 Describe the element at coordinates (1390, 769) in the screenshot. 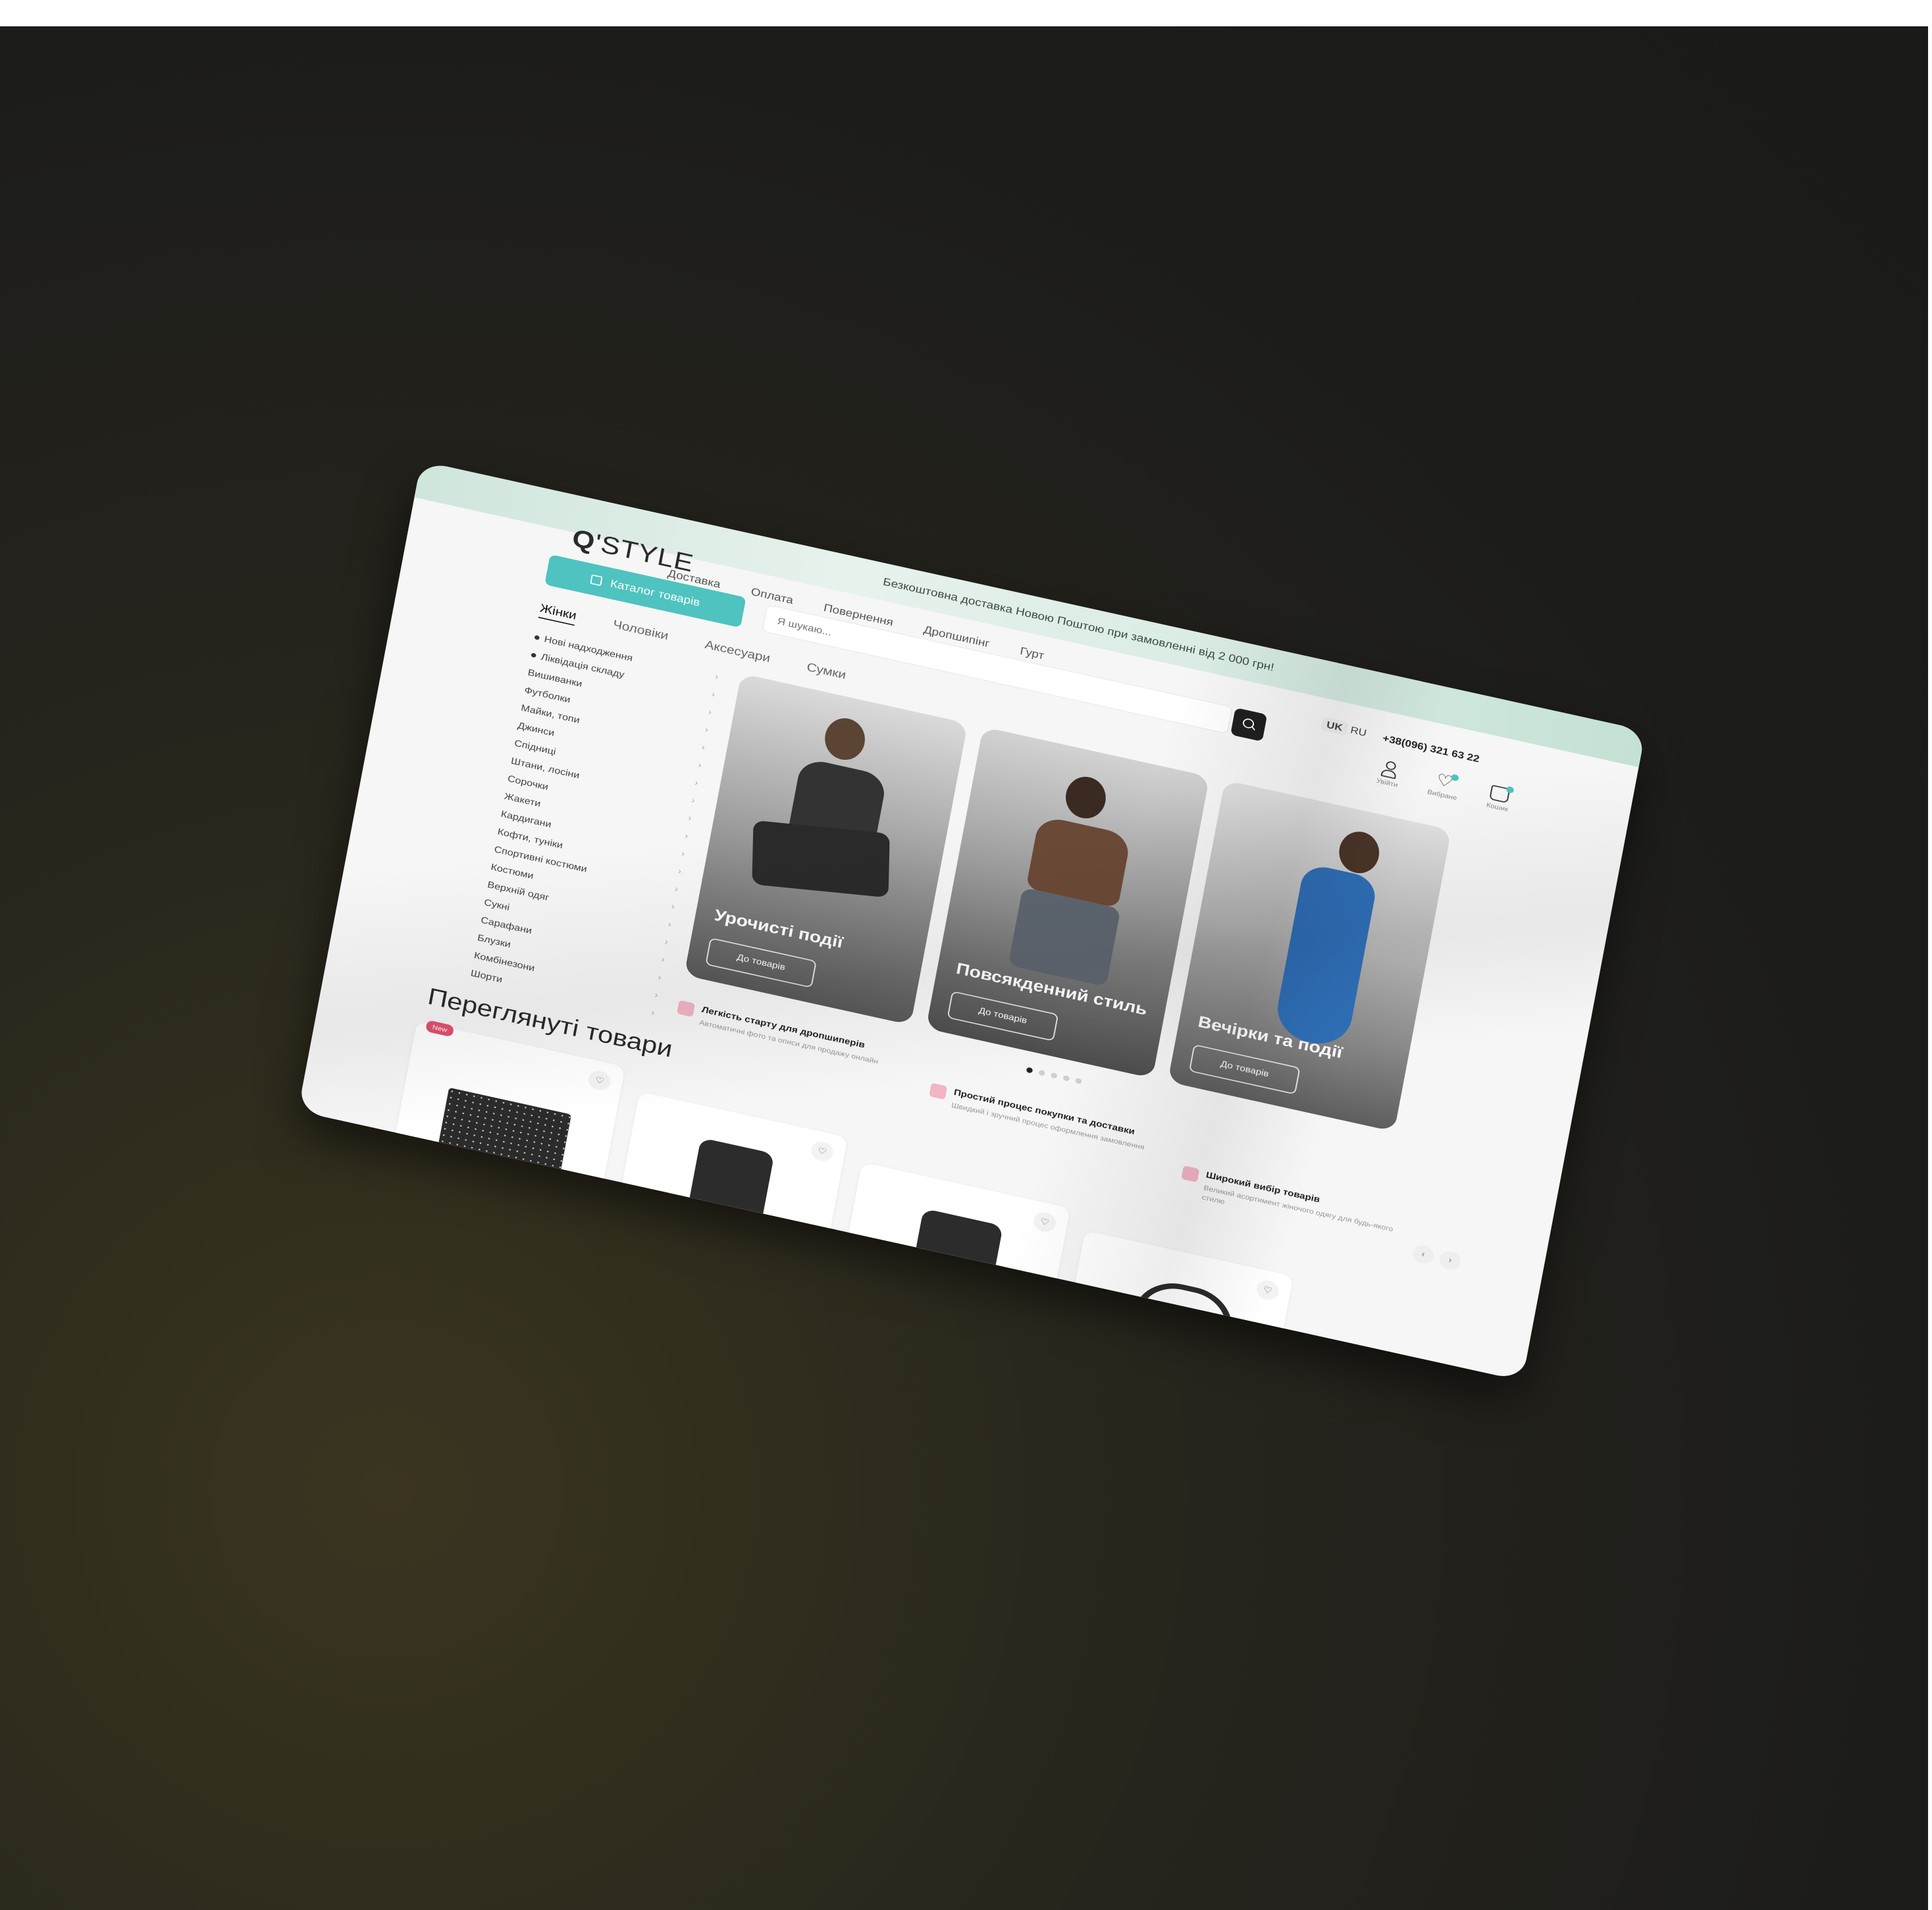

I see `user-icon` at that location.